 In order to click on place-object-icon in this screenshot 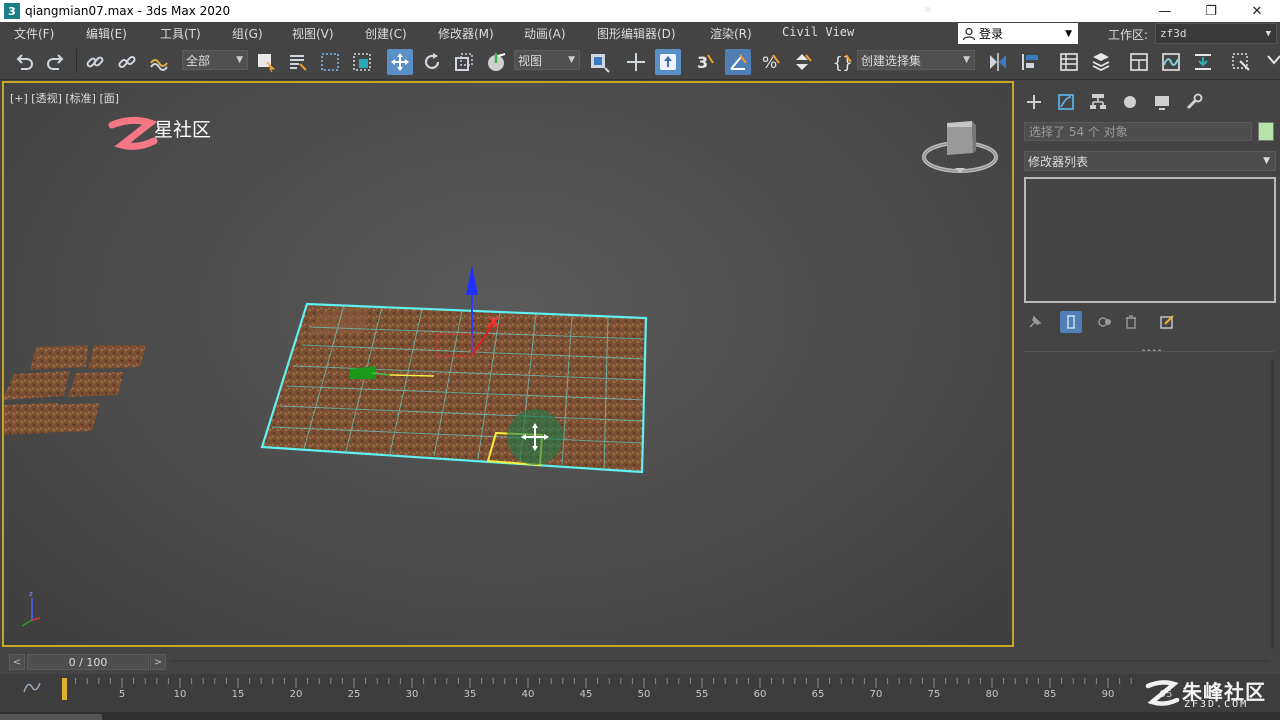, I will do `click(496, 62)`.